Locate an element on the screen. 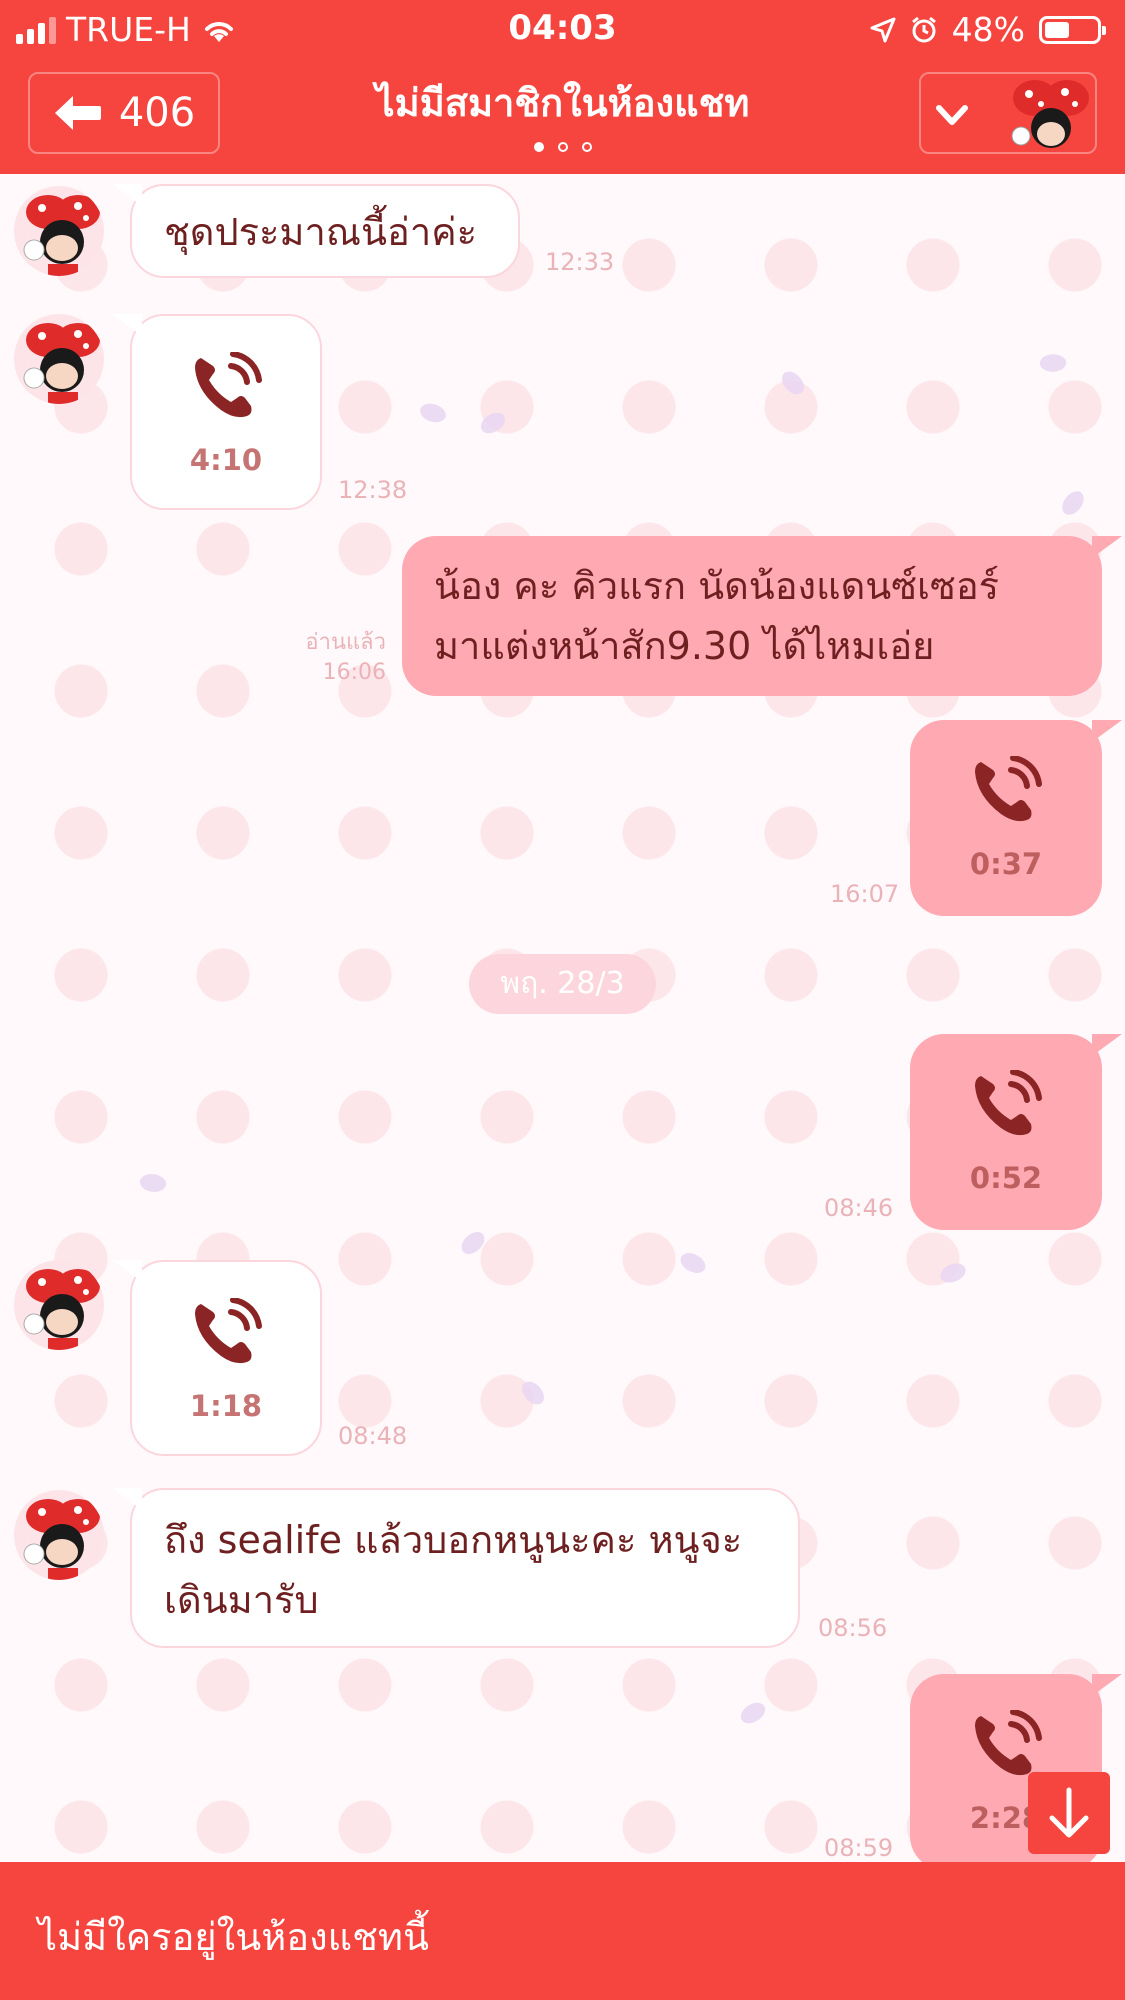 The height and width of the screenshot is (2000, 1125). status-right: 48% is located at coordinates (988, 29).